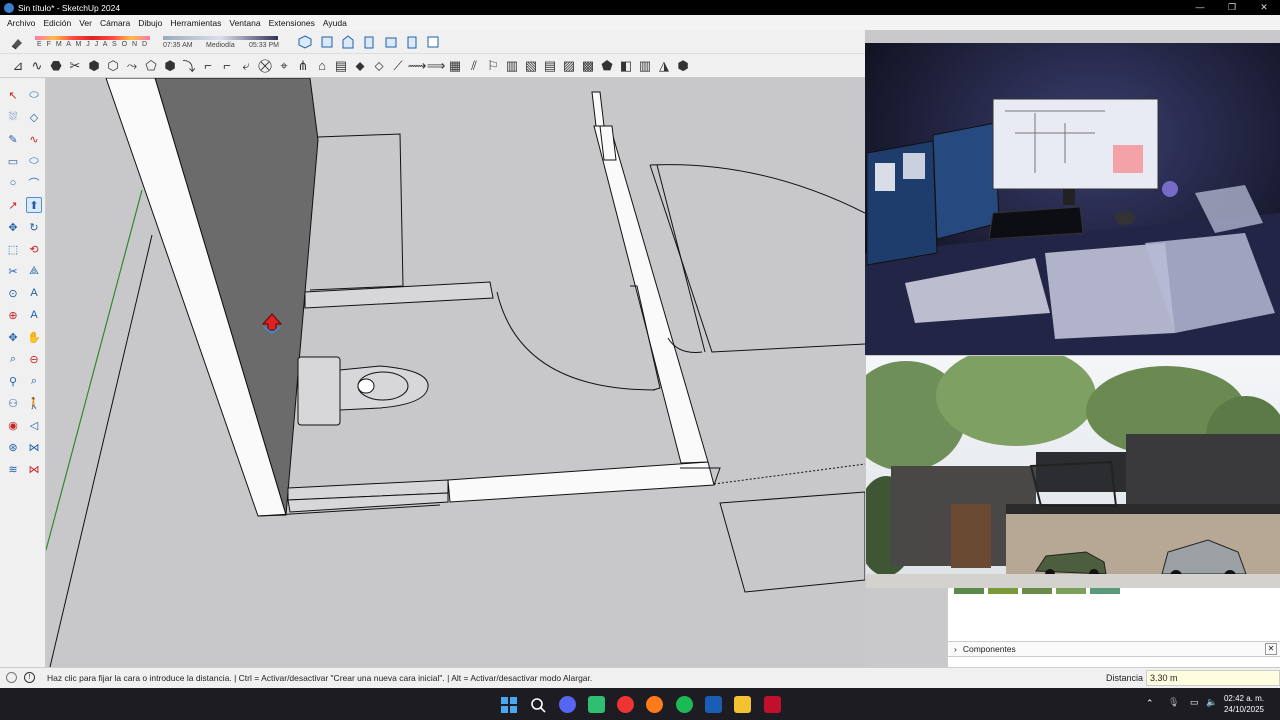 Image resolution: width=1280 pixels, height=720 pixels. What do you see at coordinates (34, 271) in the screenshot?
I see `zoom-icon: ⟁` at bounding box center [34, 271].